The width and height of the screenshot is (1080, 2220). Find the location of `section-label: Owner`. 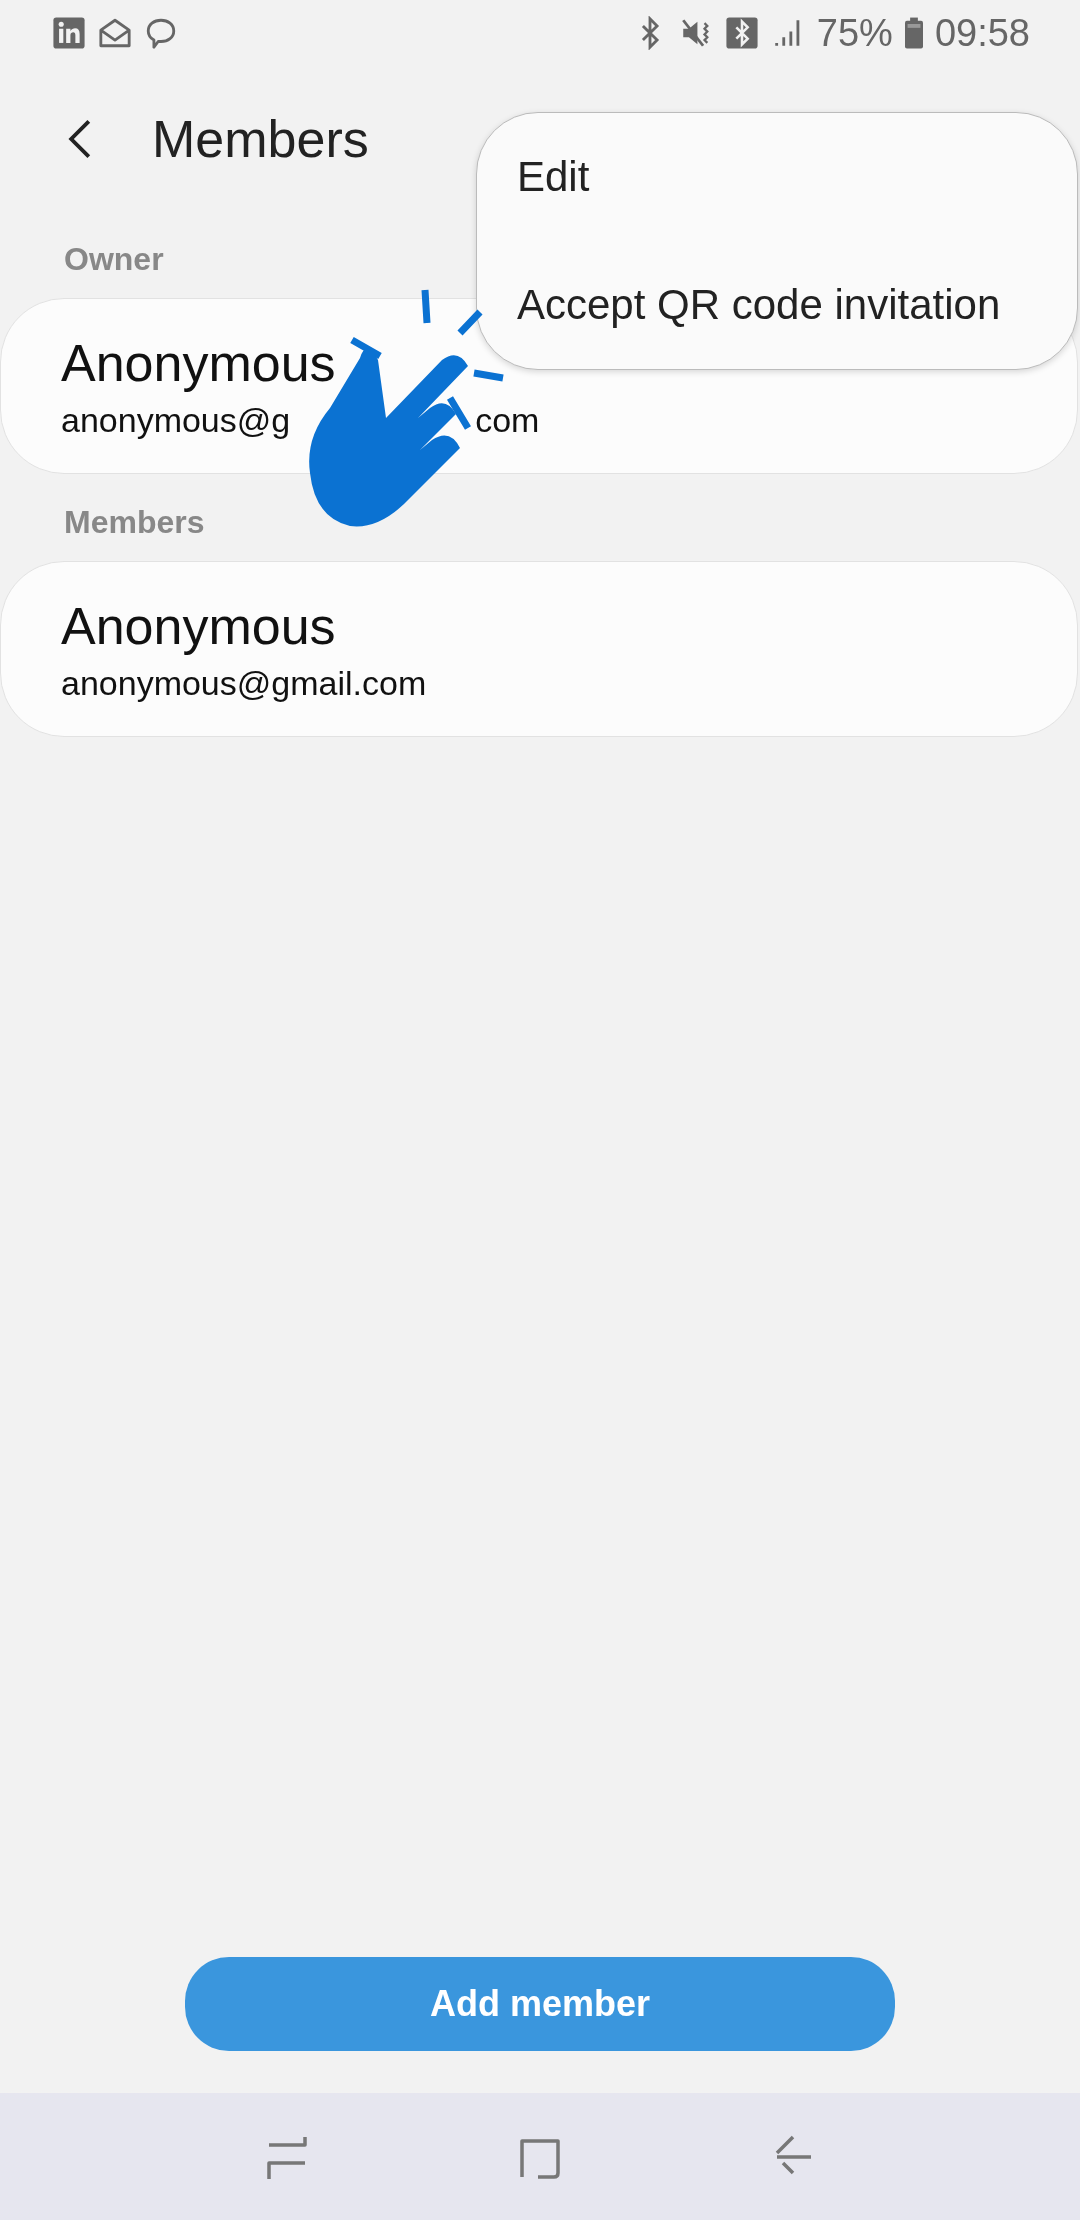

section-label: Owner is located at coordinates (114, 259).